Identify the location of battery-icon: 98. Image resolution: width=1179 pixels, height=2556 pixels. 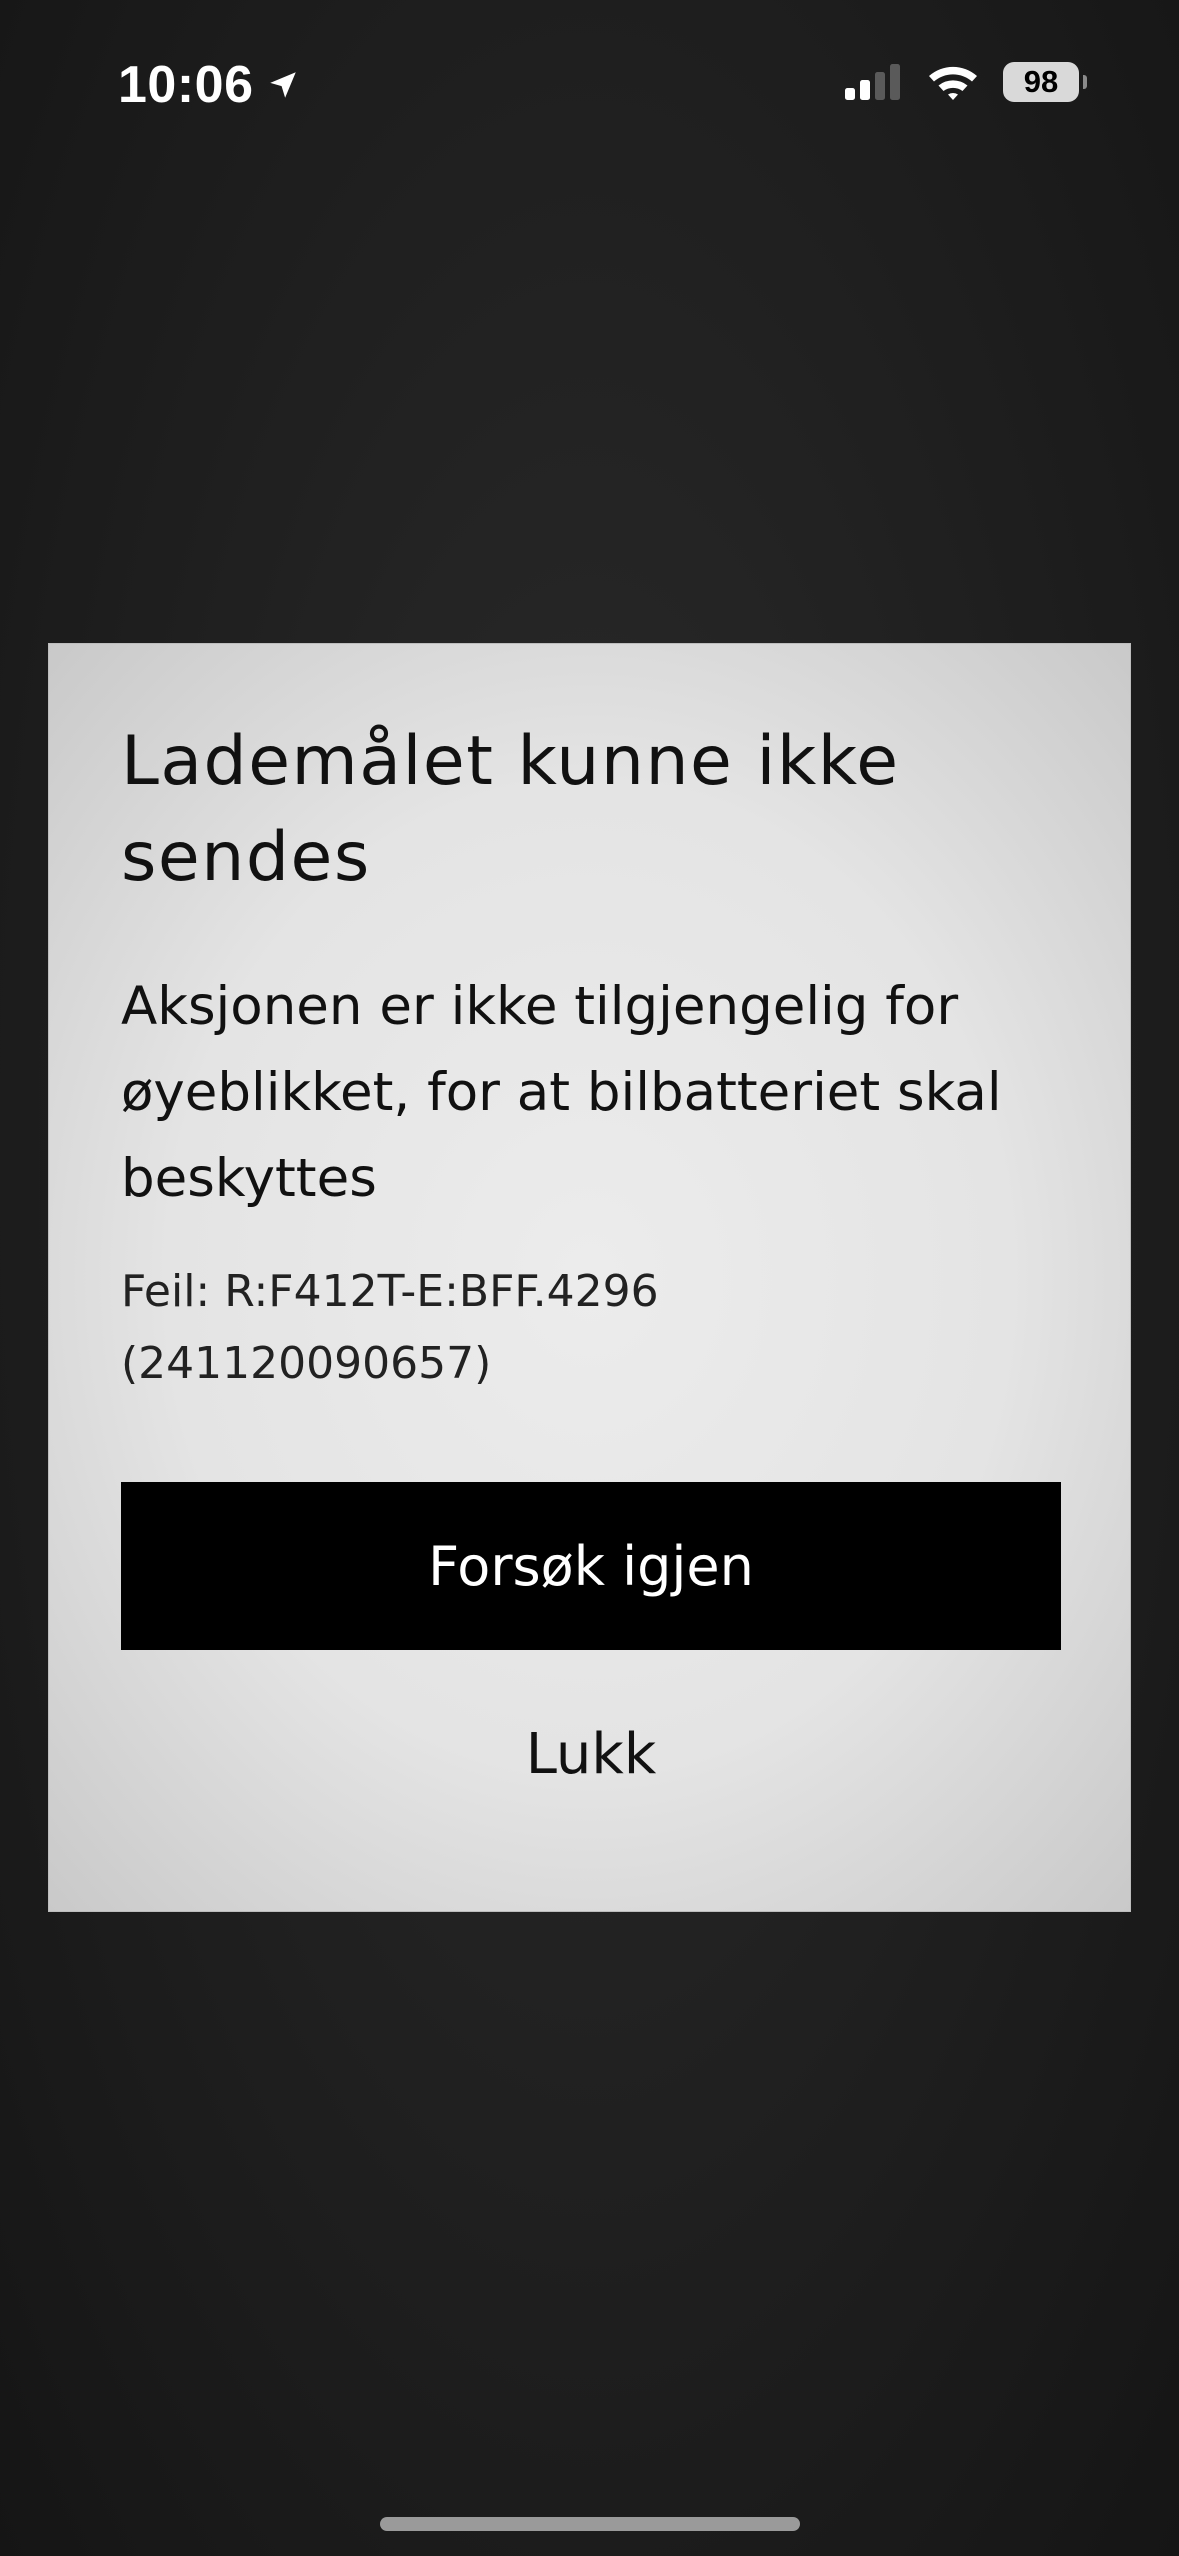
(1045, 82).